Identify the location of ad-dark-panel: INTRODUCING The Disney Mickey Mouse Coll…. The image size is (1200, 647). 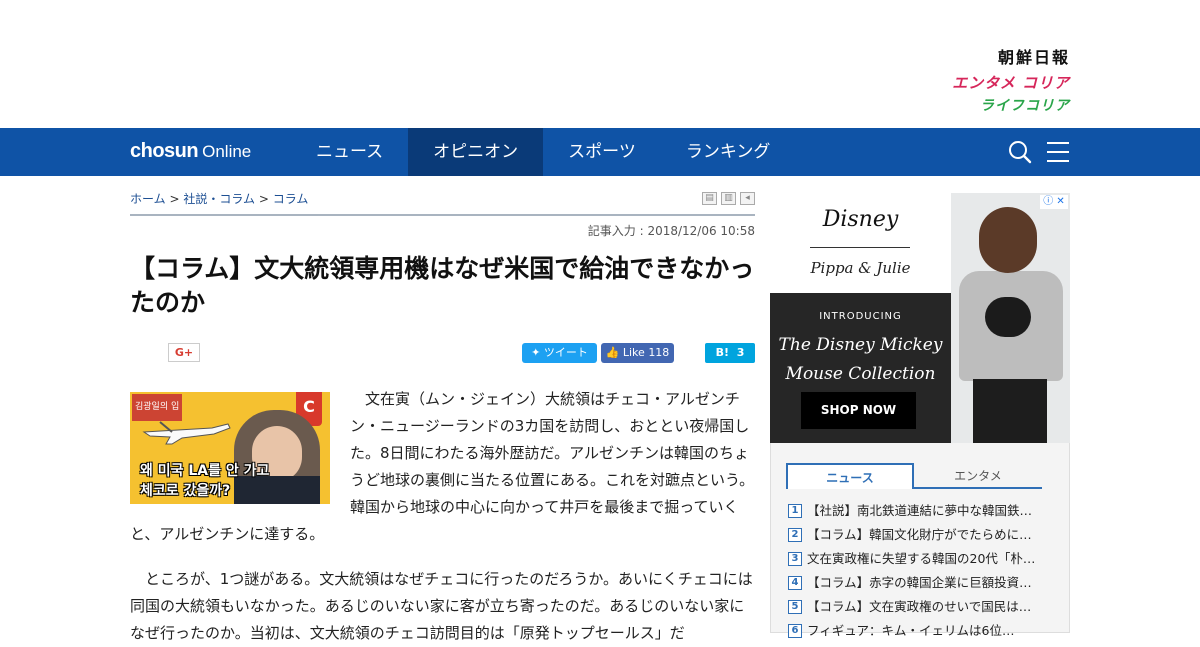
(860, 368).